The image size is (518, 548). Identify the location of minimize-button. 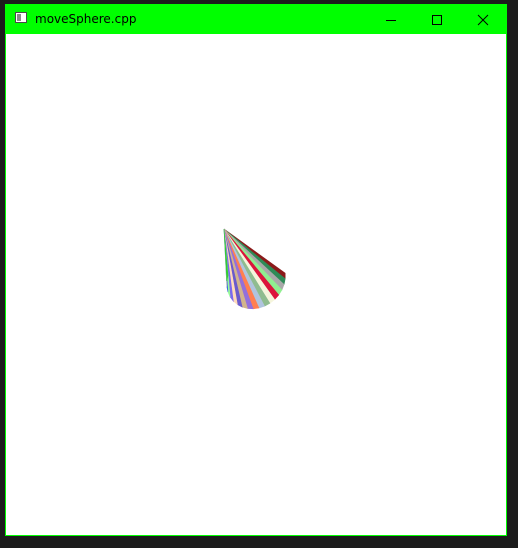
(391, 19).